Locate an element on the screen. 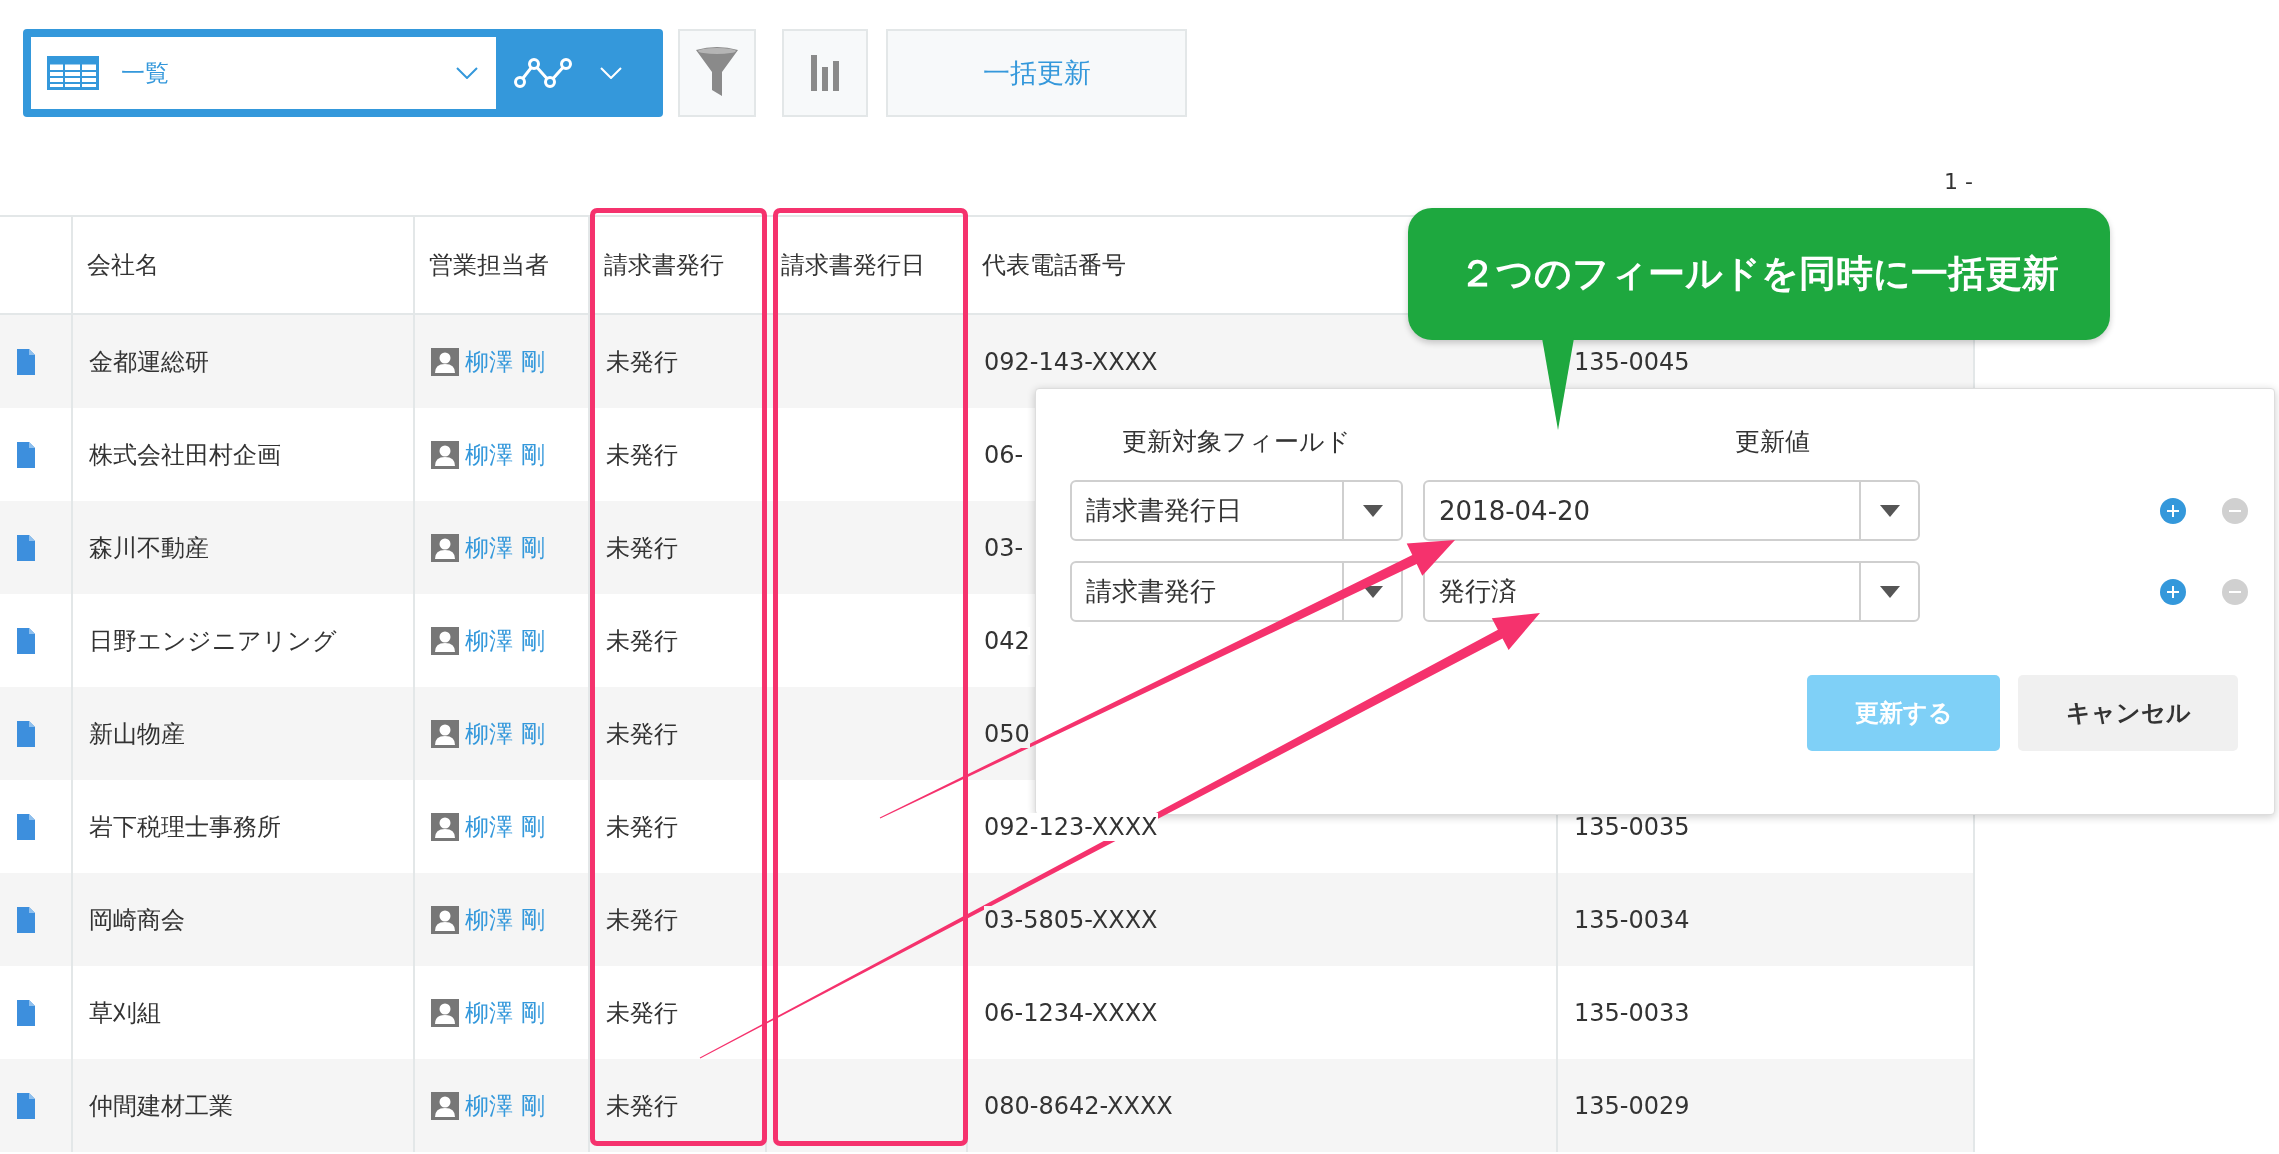 The width and height of the screenshot is (2279, 1154). header-cell: 会社名 is located at coordinates (244, 265).